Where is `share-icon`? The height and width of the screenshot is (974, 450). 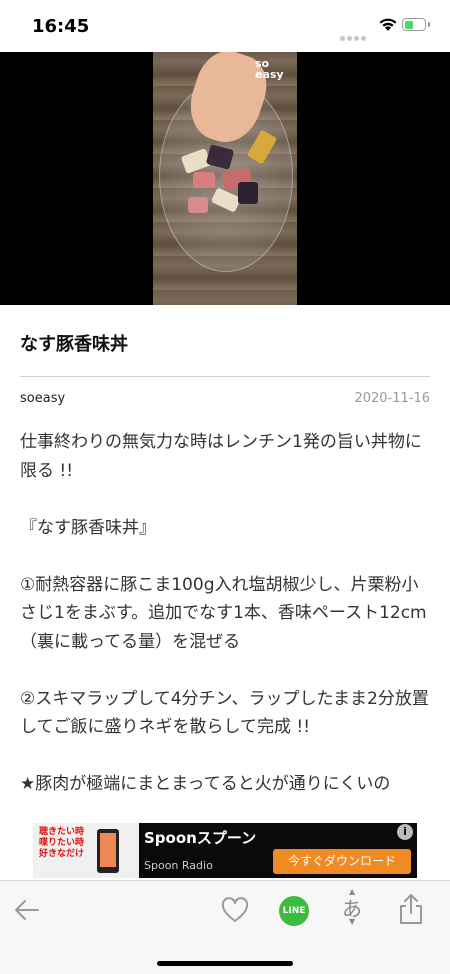 share-icon is located at coordinates (411, 909).